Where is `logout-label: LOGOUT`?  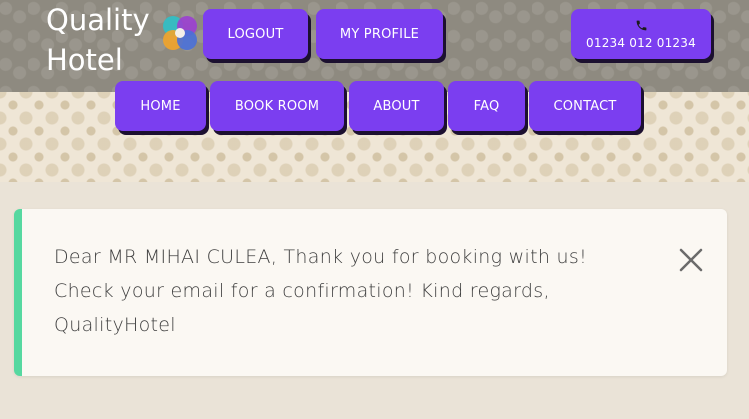 logout-label: LOGOUT is located at coordinates (255, 34).